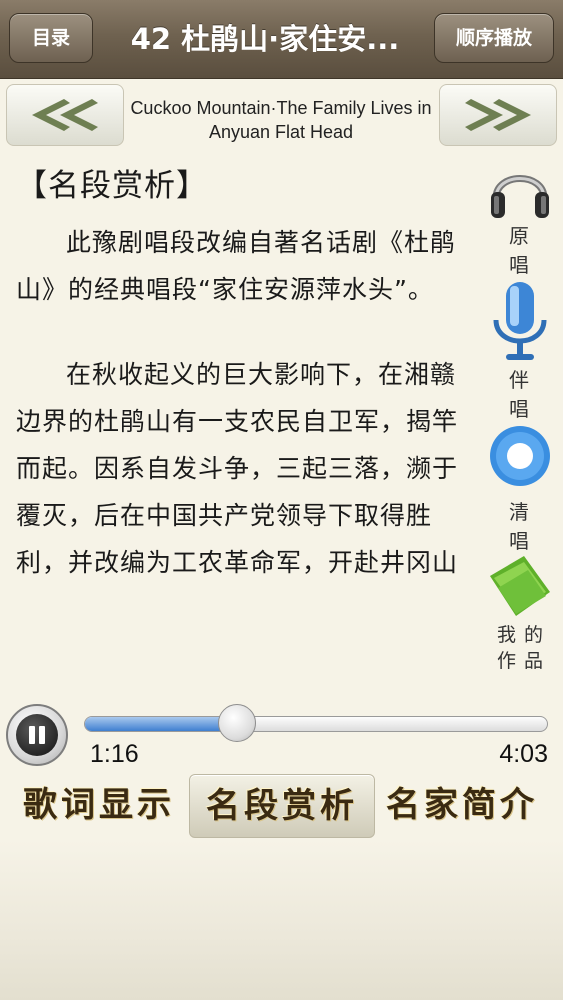 This screenshot has height=1000, width=563. Describe the element at coordinates (237, 723) in the screenshot. I see `progress-thumb` at that location.